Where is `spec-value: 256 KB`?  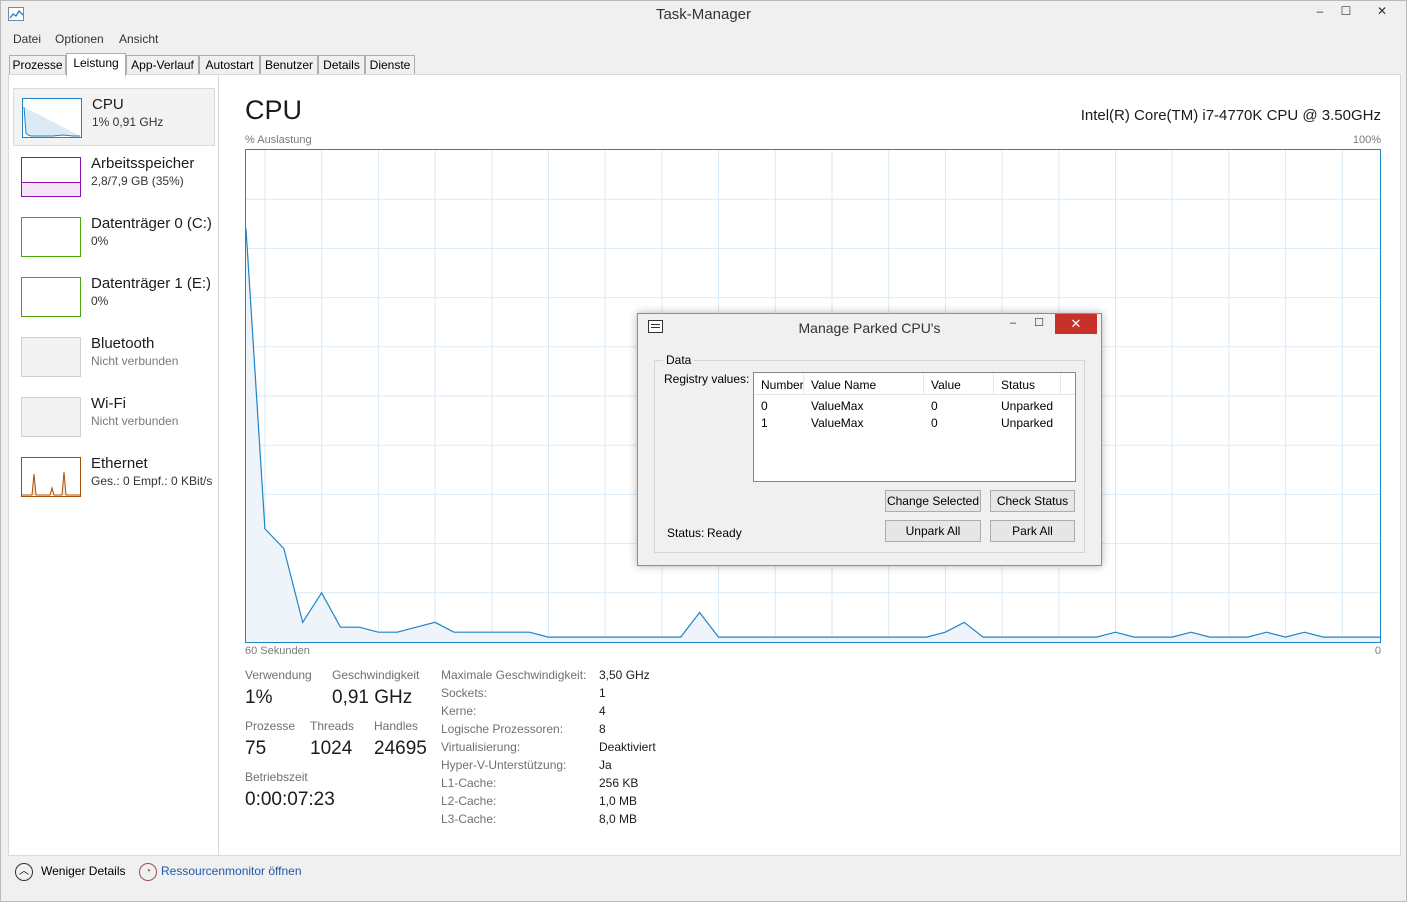
spec-value: 256 KB is located at coordinates (619, 783).